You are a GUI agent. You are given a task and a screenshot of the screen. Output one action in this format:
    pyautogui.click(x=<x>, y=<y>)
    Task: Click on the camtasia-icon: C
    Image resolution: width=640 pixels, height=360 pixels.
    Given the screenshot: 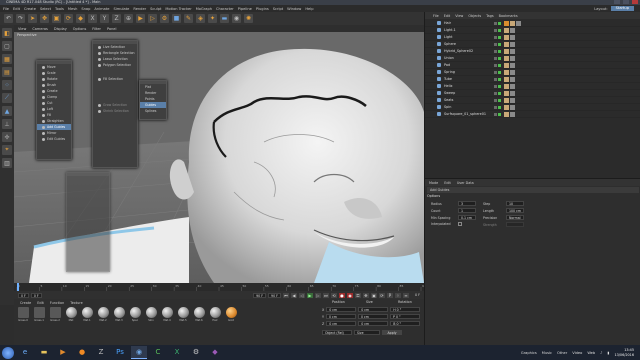 What is the action you would take?
    pyautogui.click(x=158, y=352)
    